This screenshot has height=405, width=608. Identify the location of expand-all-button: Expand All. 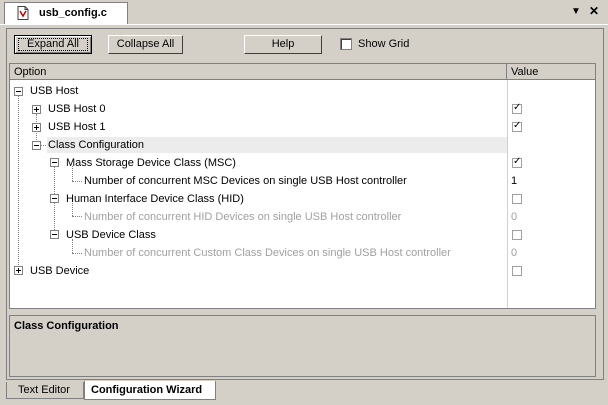
(53, 44).